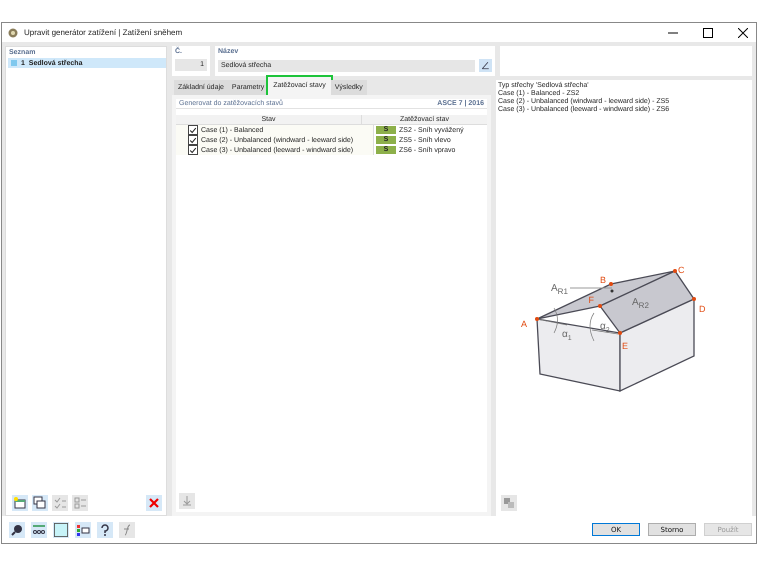 The width and height of the screenshot is (760, 570). I want to click on point-label: B, so click(603, 280).